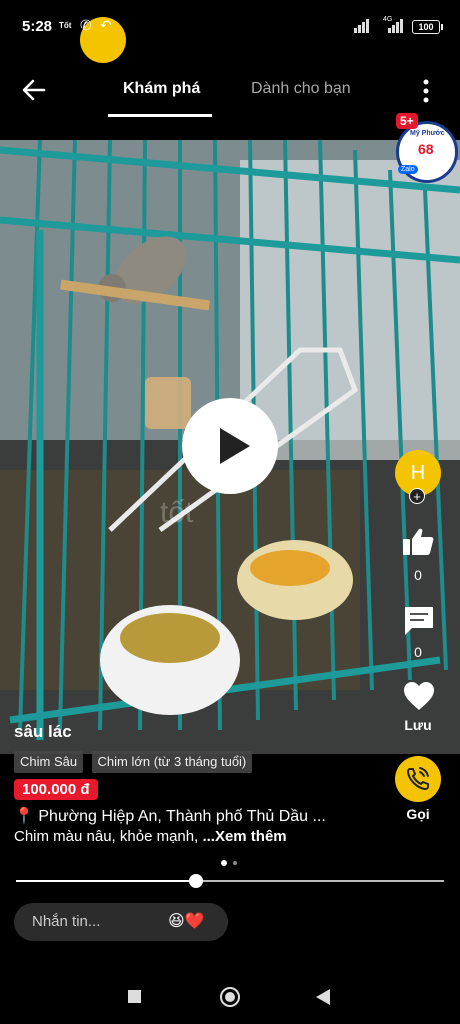 This screenshot has width=460, height=1024. I want to click on thumbs-up-icon, so click(418, 542).